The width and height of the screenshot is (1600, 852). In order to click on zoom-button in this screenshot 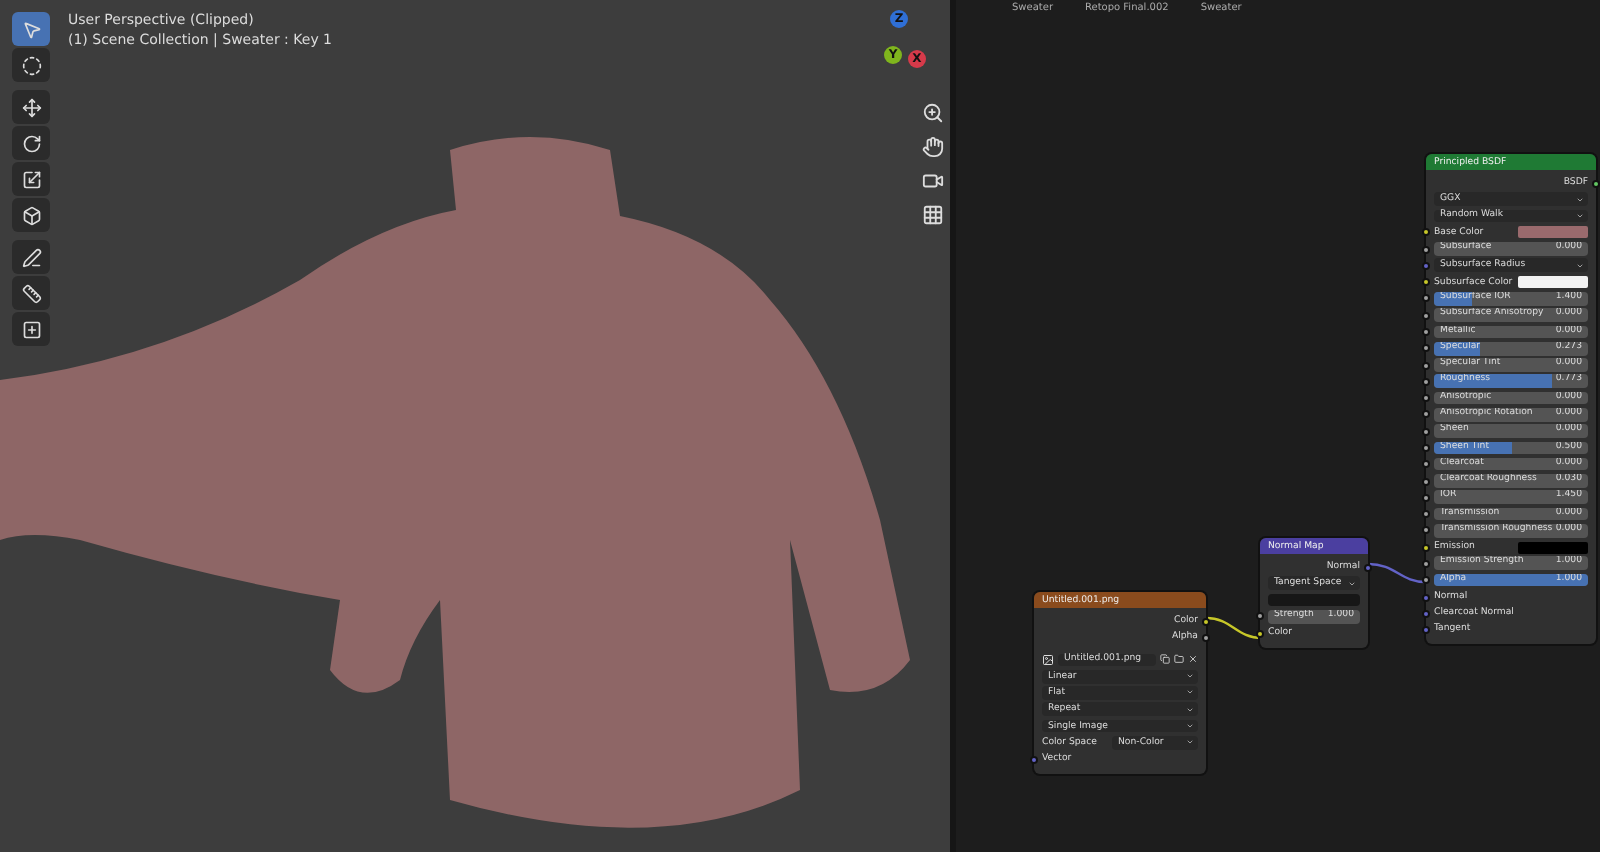, I will do `click(932, 112)`.